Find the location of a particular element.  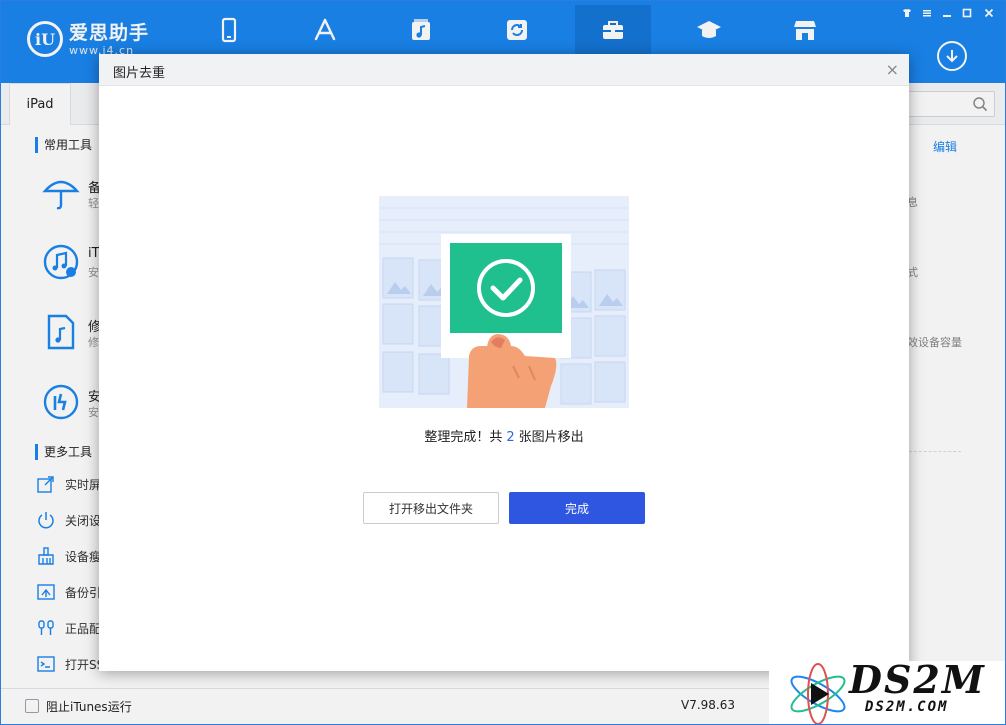

watermark: DS2M DS2M.COM is located at coordinates (887, 690).